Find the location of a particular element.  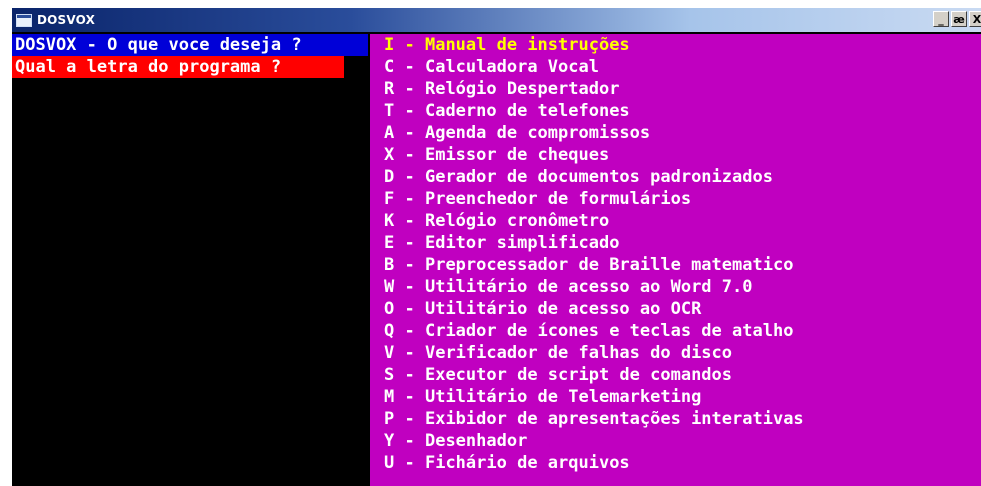

menu-item-label: Preprocessador de Braille matematico is located at coordinates (609, 265).